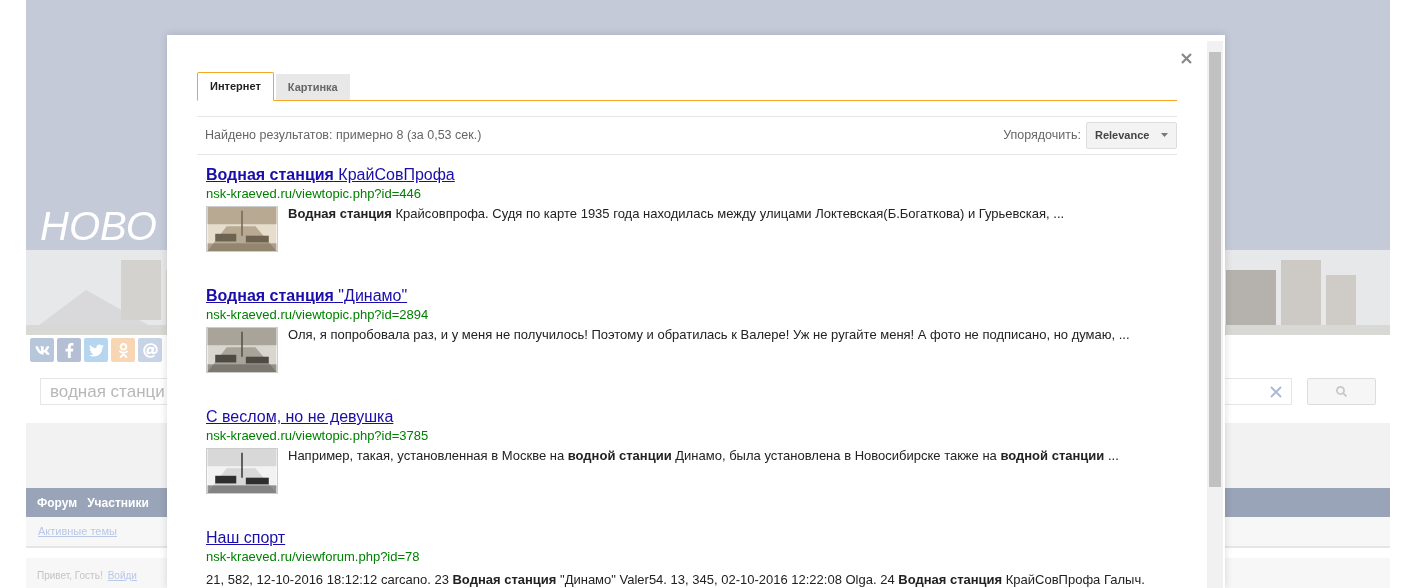 The height and width of the screenshot is (588, 1416). I want to click on caret-icon, so click(1164, 135).